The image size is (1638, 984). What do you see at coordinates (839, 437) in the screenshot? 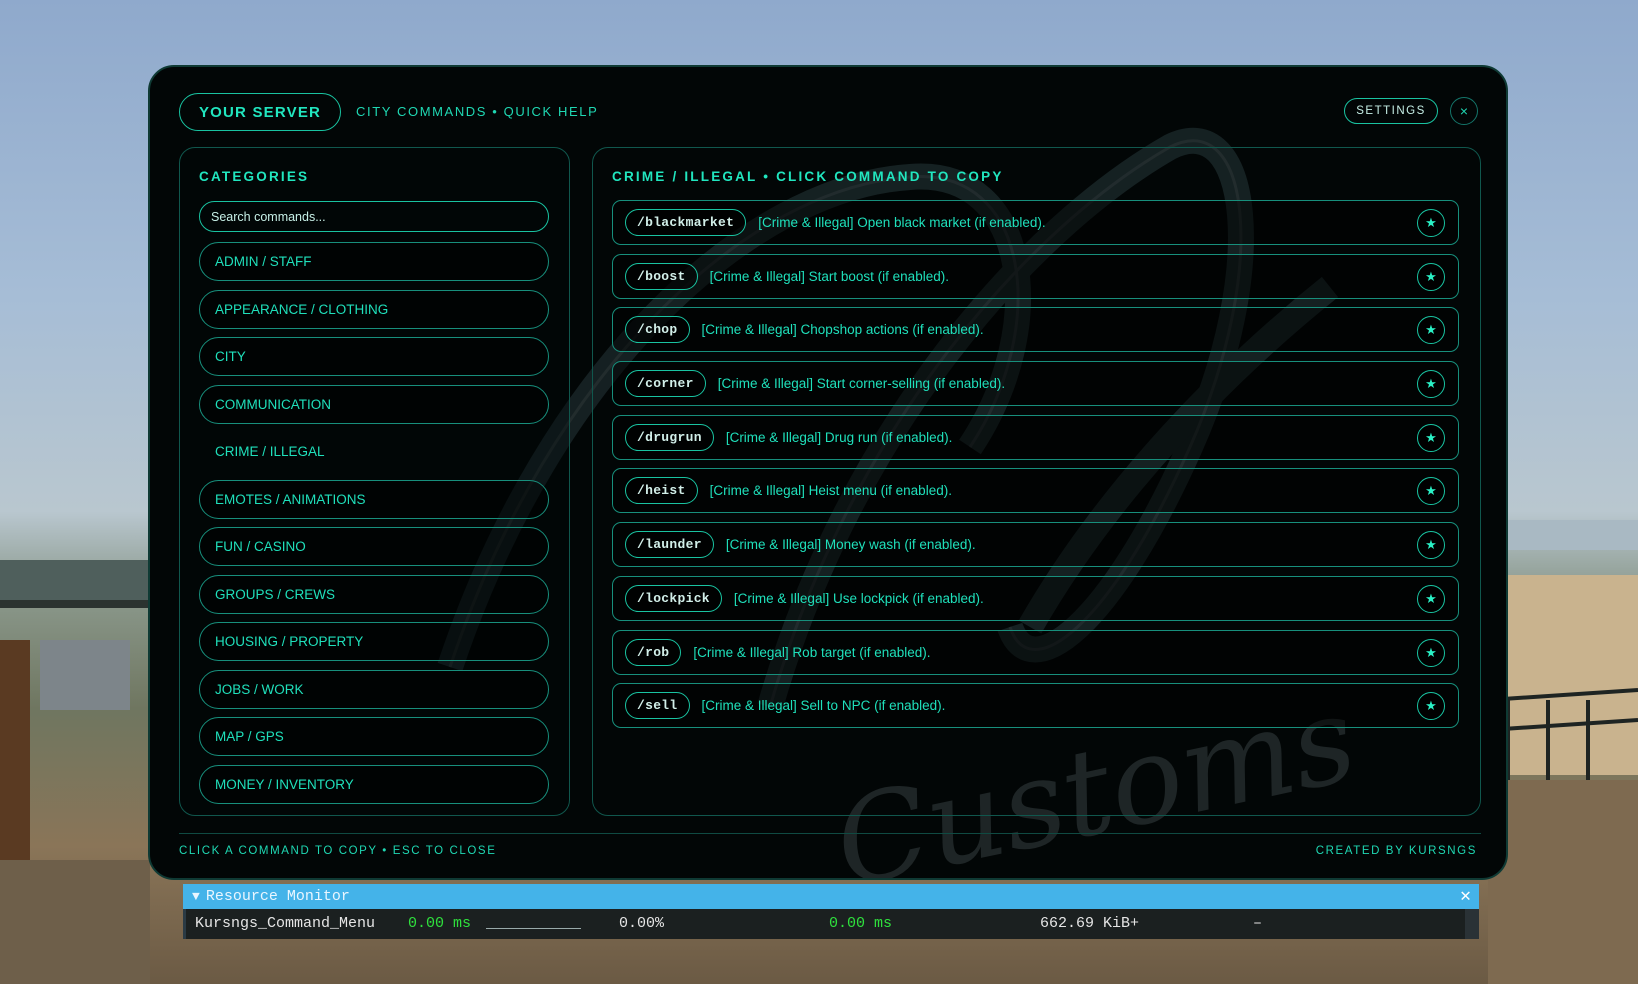
I see `command-description: [Crime & Illegal] Drug run (if enabled).` at bounding box center [839, 437].